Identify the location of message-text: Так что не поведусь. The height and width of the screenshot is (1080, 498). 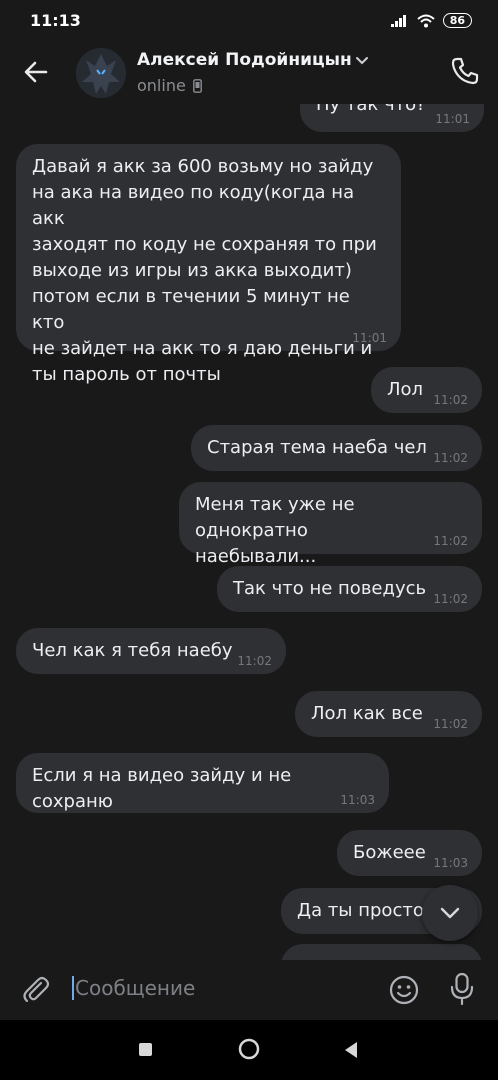
(330, 588).